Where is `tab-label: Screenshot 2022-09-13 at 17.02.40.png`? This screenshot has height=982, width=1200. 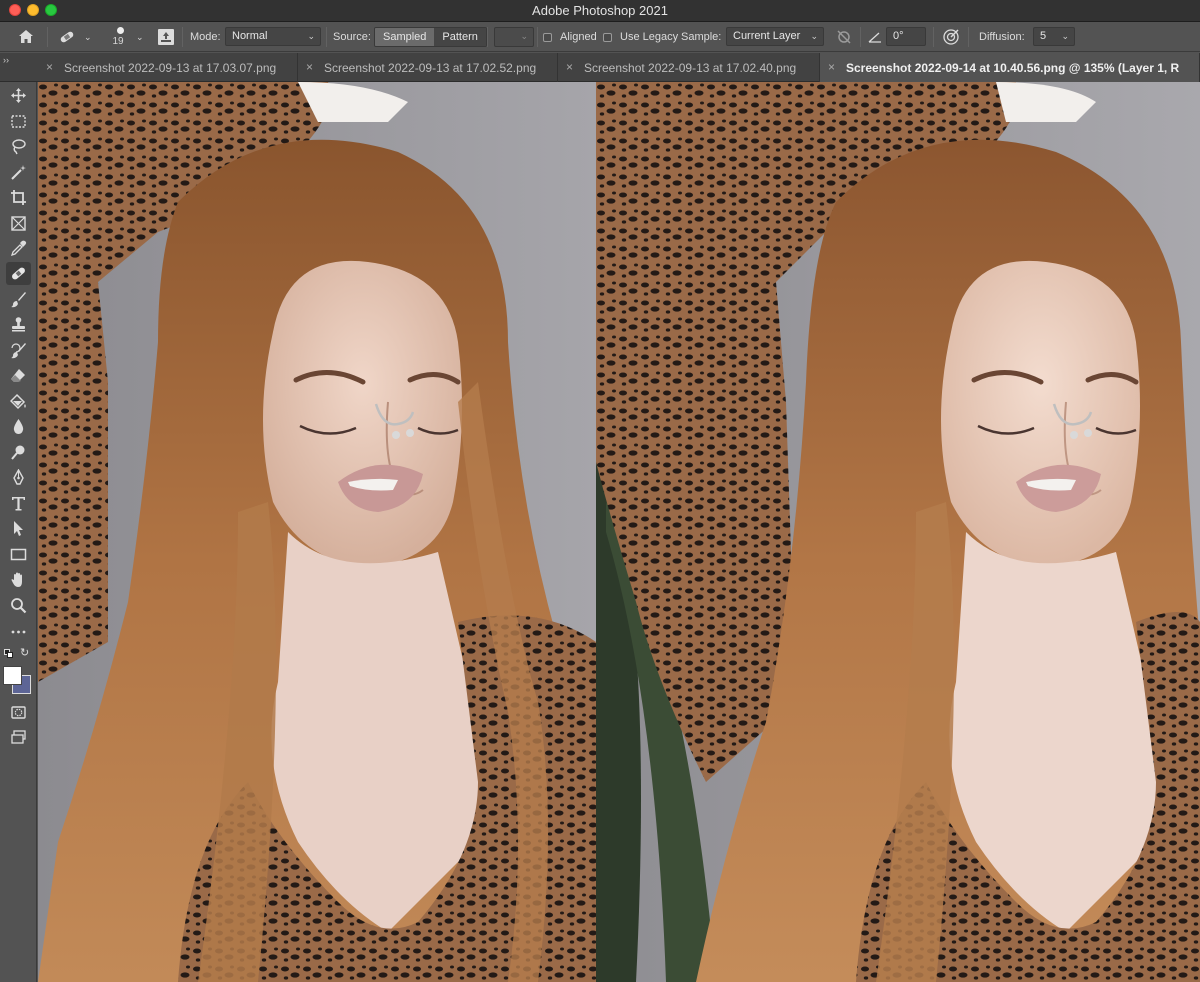
tab-label: Screenshot 2022-09-13 at 17.02.40.png is located at coordinates (690, 68).